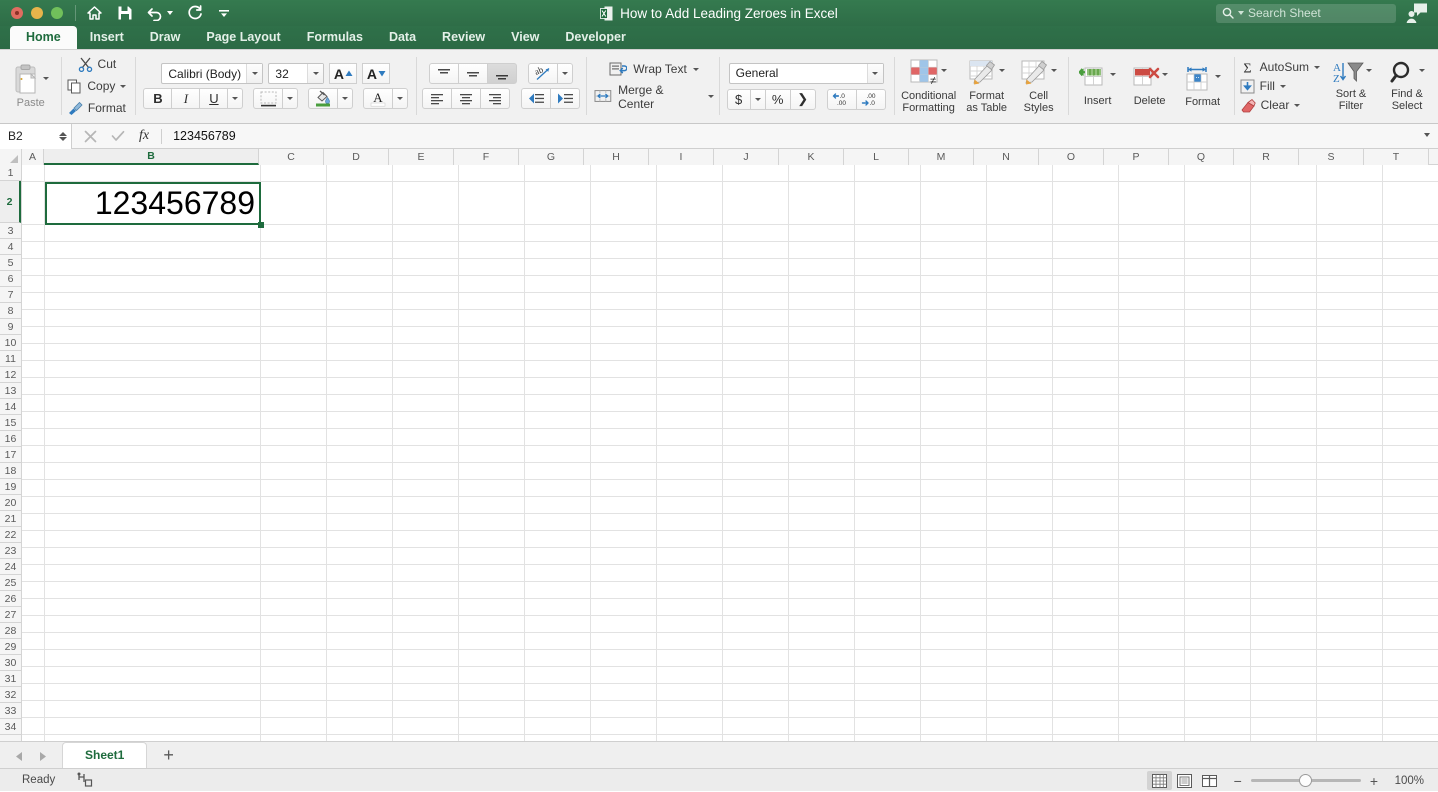 This screenshot has width=1438, height=792. What do you see at coordinates (212, 73) in the screenshot?
I see `font-family-select: Calibri (Body)` at bounding box center [212, 73].